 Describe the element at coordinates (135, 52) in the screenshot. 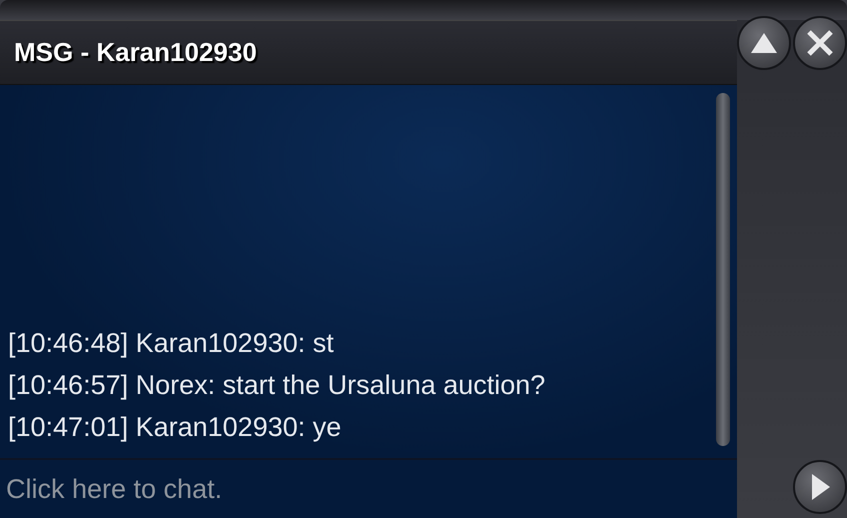

I see `window-title: MSG - Karan102930` at that location.